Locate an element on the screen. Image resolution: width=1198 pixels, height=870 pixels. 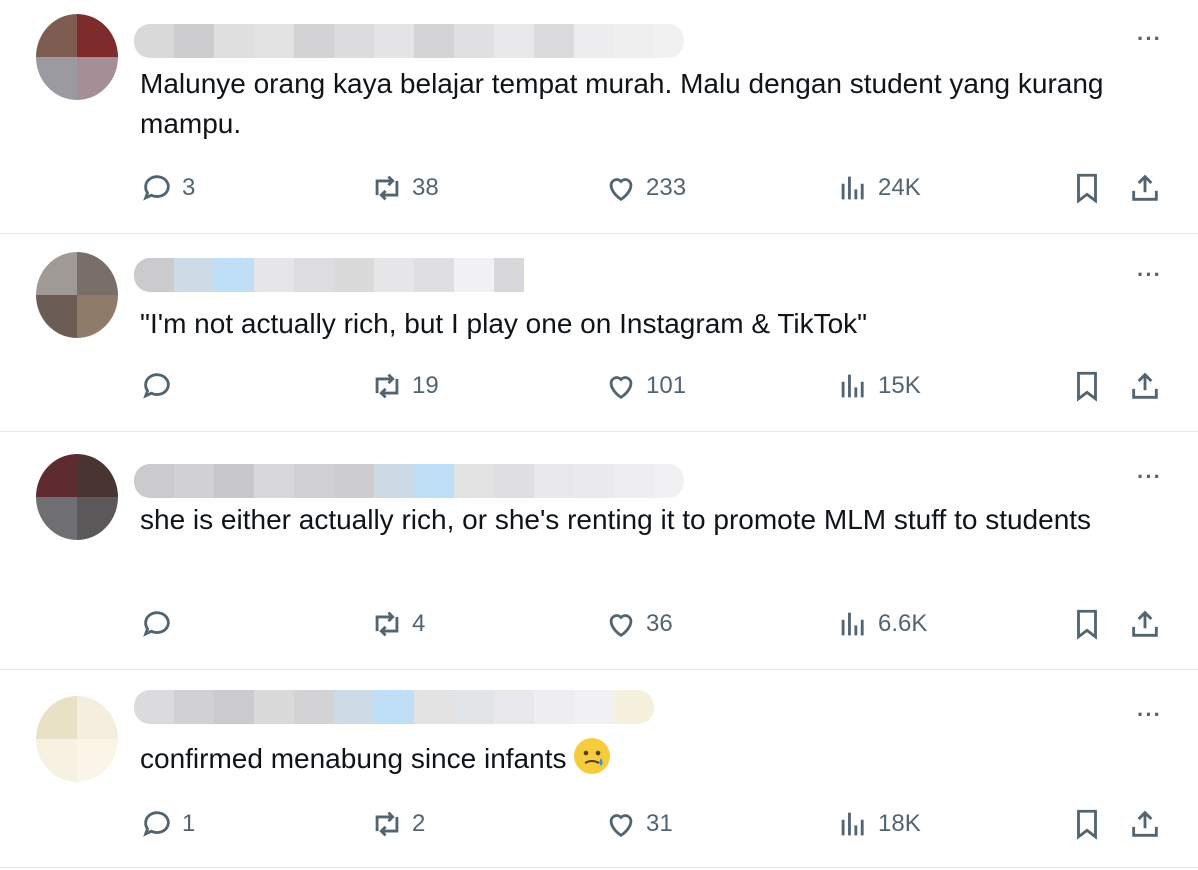
retweet-button: 38 is located at coordinates (404, 188).